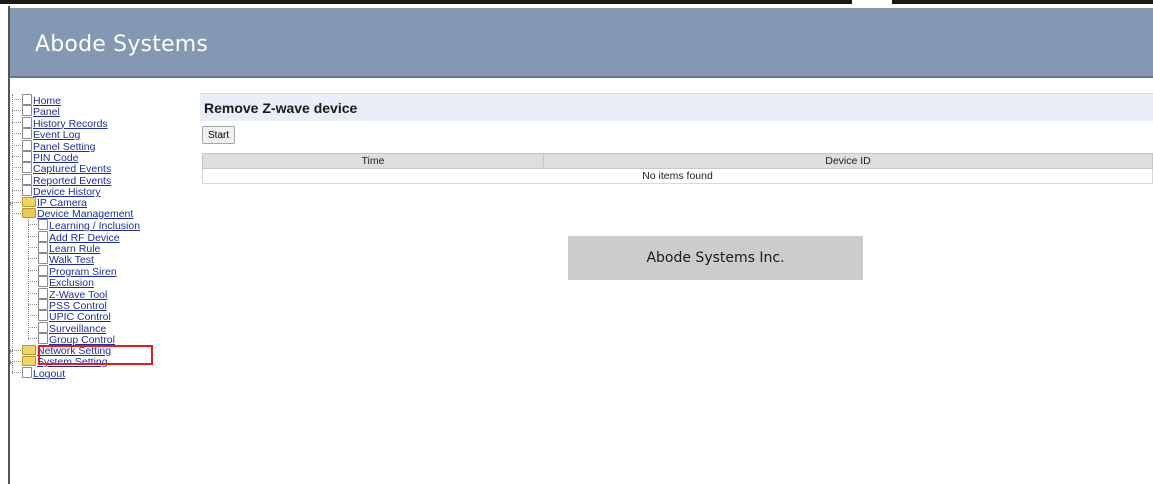  Describe the element at coordinates (848, 161) in the screenshot. I see `column-header-device-id: Device ID` at that location.